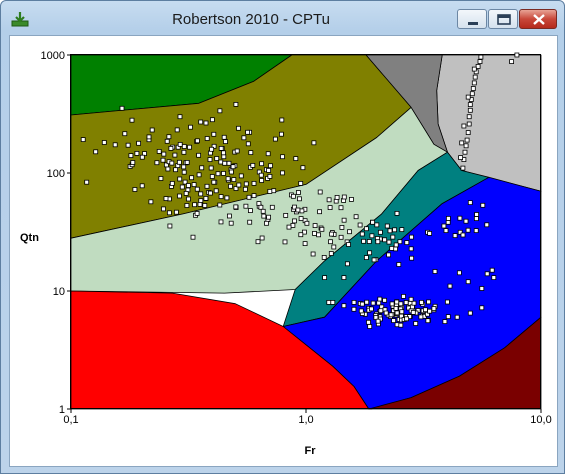  I want to click on close-button, so click(538, 19).